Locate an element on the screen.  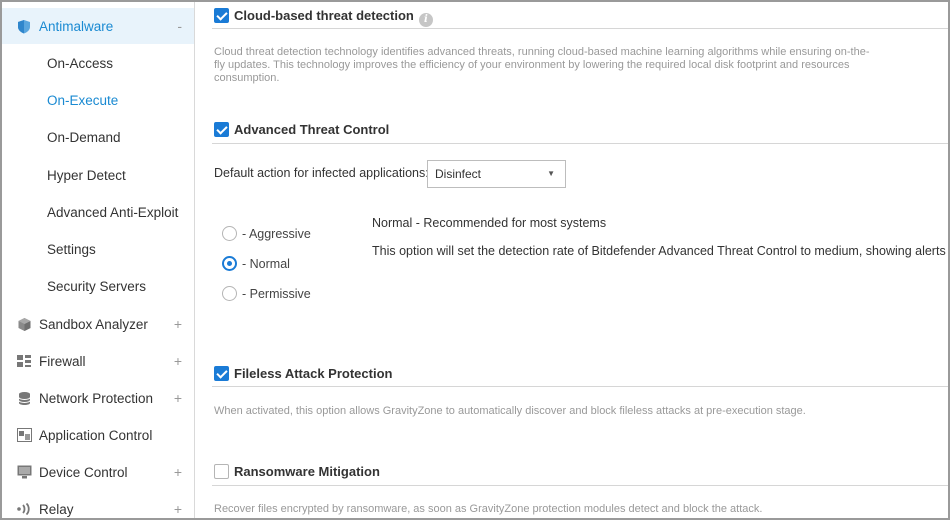
application-icon is located at coordinates (24, 435).